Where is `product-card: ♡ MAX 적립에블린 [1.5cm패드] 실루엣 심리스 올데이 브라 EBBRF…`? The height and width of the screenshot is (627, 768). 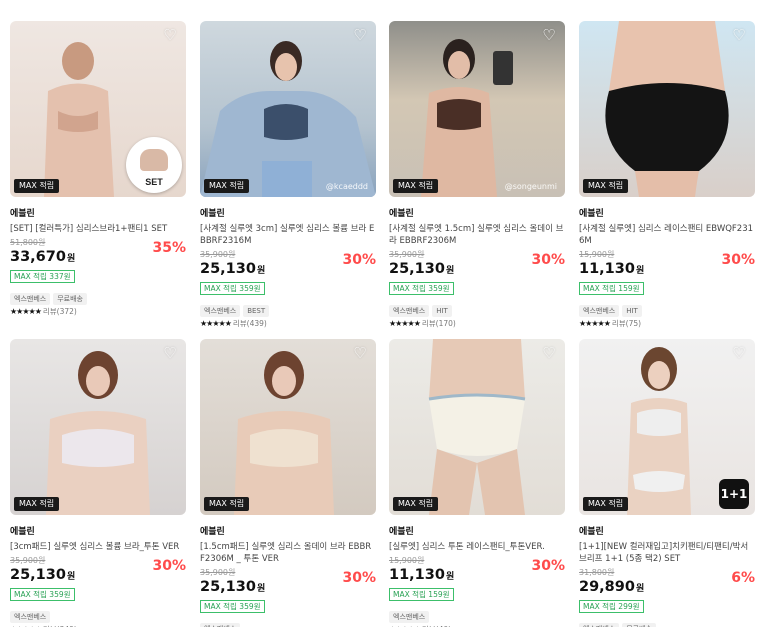 product-card: ♡ MAX 적립에블린 [1.5cm패드] 실루엣 심리스 올데이 브라 EBBRF… is located at coordinates (288, 483).